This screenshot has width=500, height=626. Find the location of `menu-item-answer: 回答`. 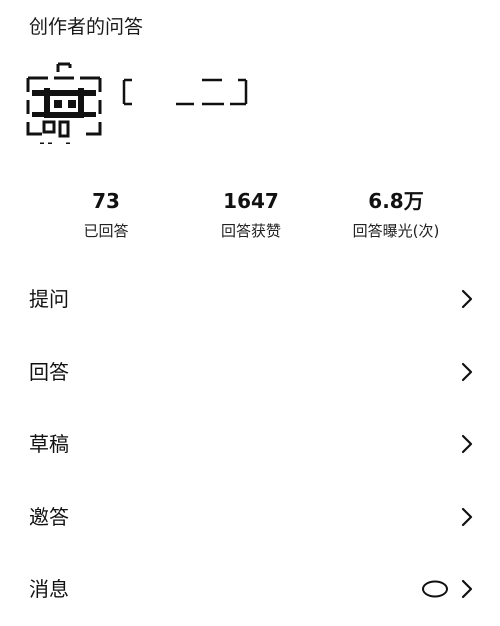

menu-item-answer: 回答 is located at coordinates (250, 372).